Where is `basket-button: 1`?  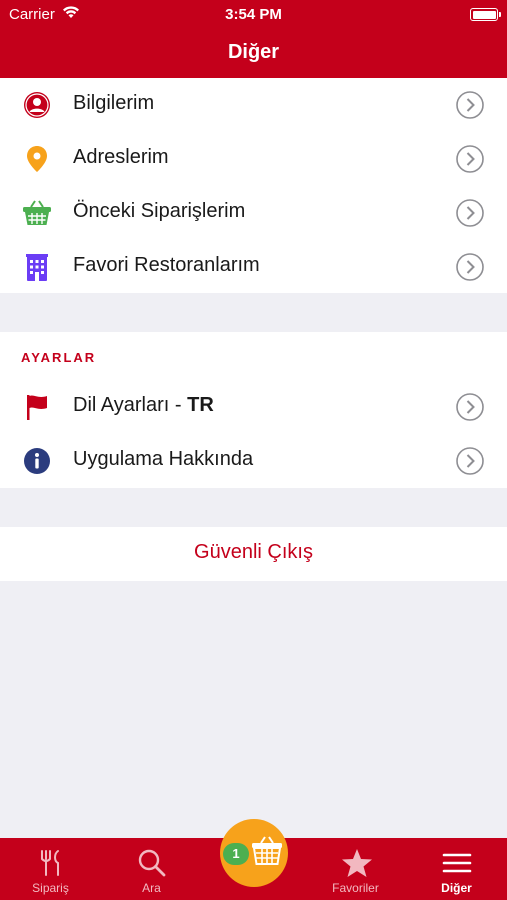 basket-button: 1 is located at coordinates (254, 853).